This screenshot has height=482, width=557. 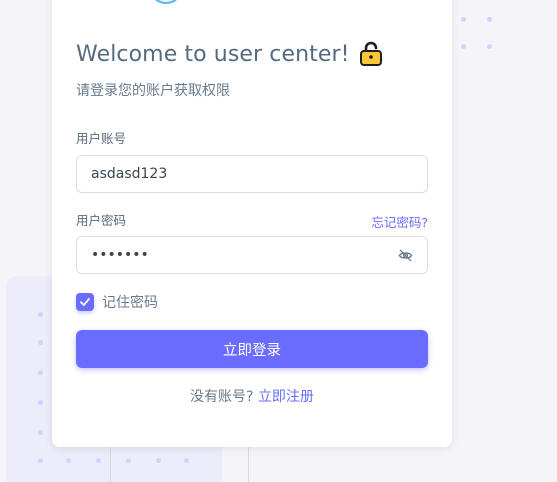 I want to click on remember-label: 记住密码, so click(x=130, y=303).